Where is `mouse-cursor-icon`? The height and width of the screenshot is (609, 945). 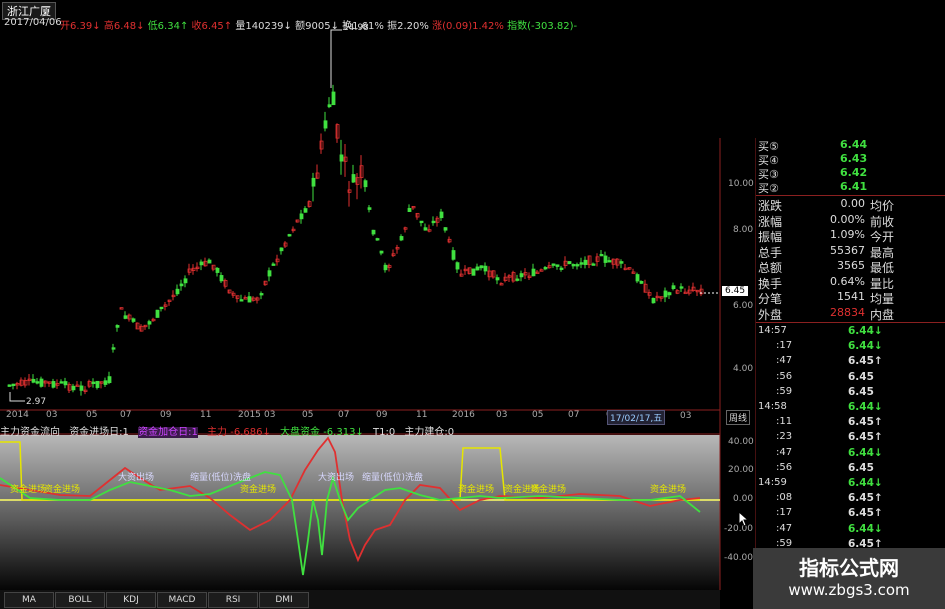 mouse-cursor-icon is located at coordinates (744, 519).